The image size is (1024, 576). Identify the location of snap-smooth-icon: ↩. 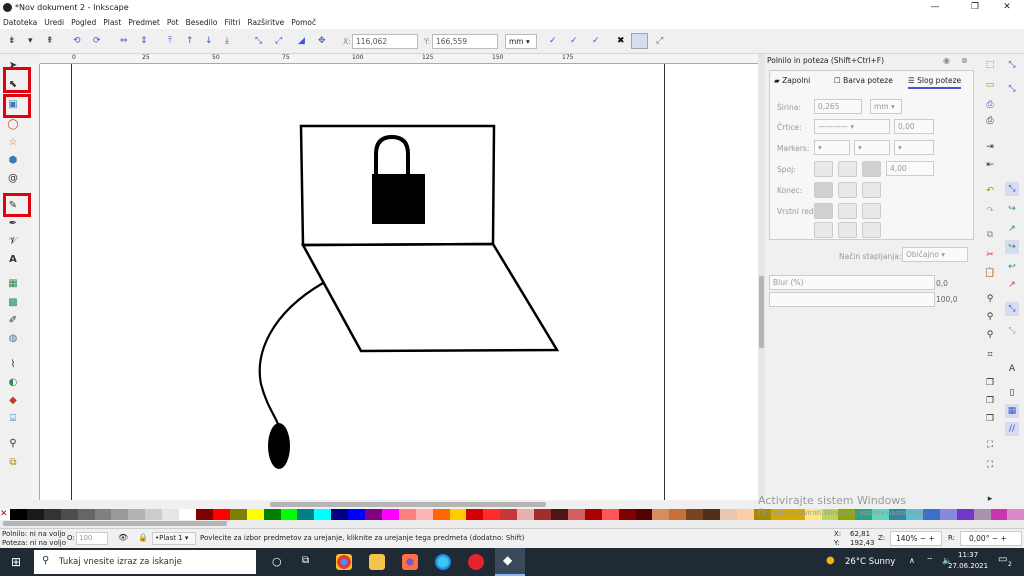
(1012, 267).